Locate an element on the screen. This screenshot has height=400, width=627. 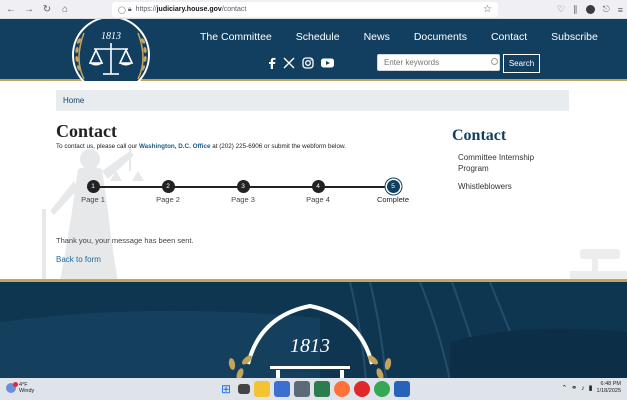
step-2: 2 Page 2 is located at coordinates (168, 192).